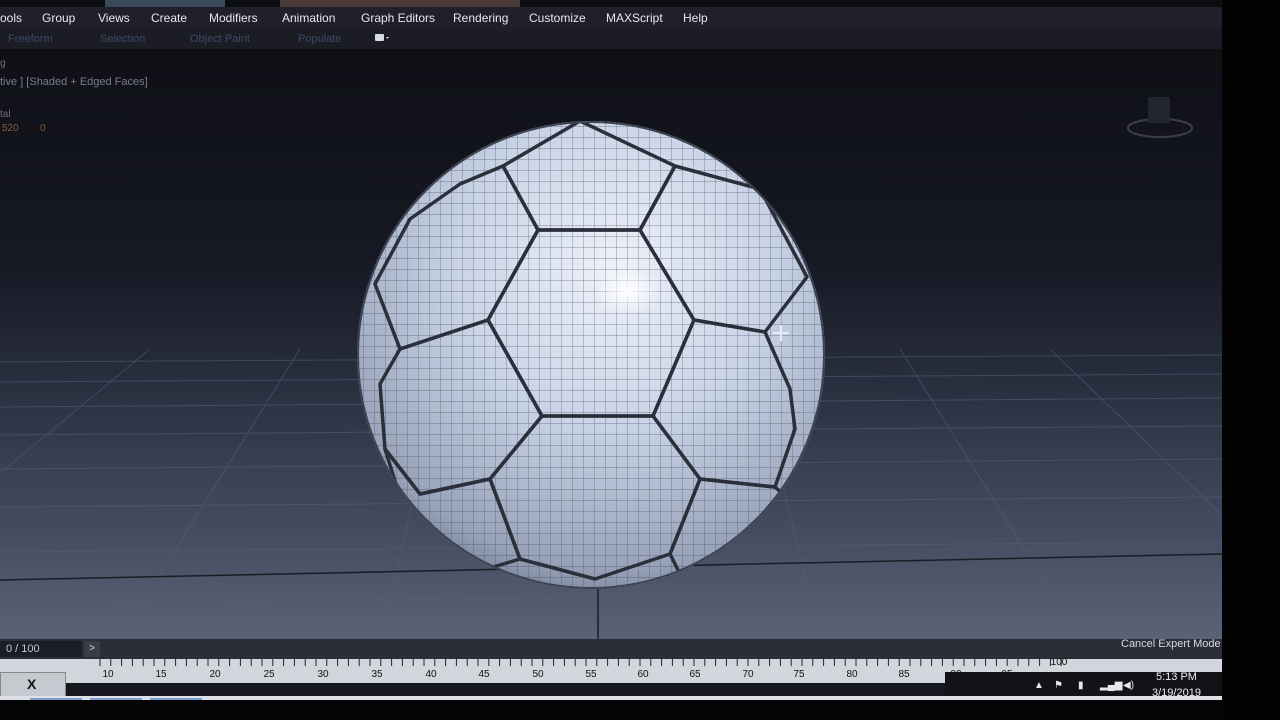 The image size is (1280, 720). What do you see at coordinates (580, 662) in the screenshot?
I see `ruler-ticks` at bounding box center [580, 662].